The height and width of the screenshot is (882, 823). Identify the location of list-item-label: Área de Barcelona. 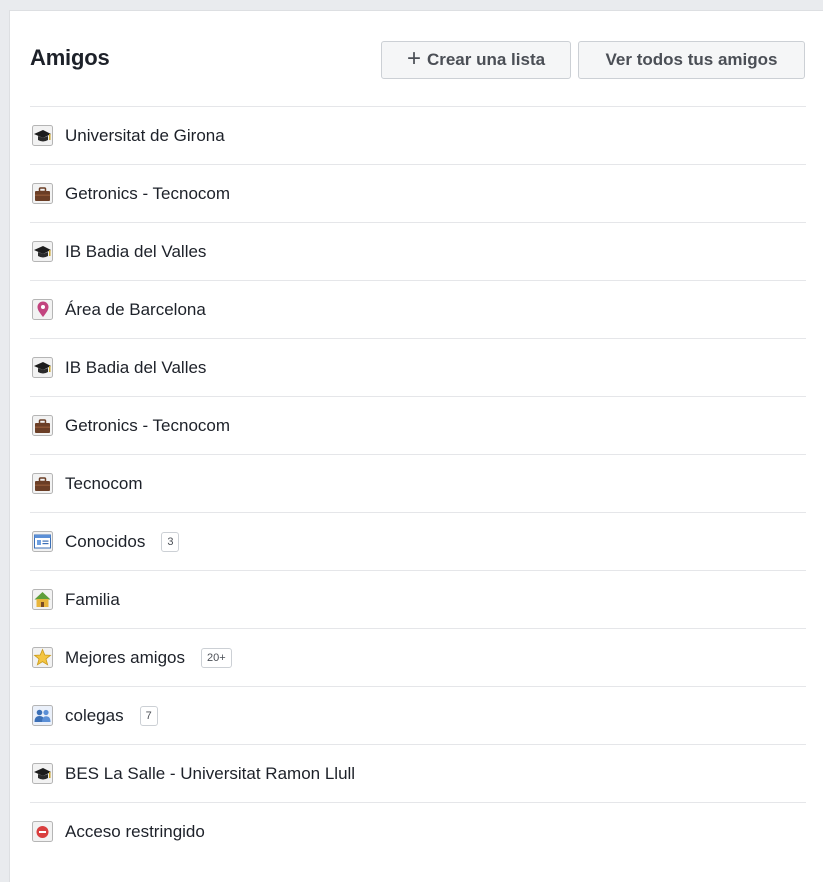
(135, 309).